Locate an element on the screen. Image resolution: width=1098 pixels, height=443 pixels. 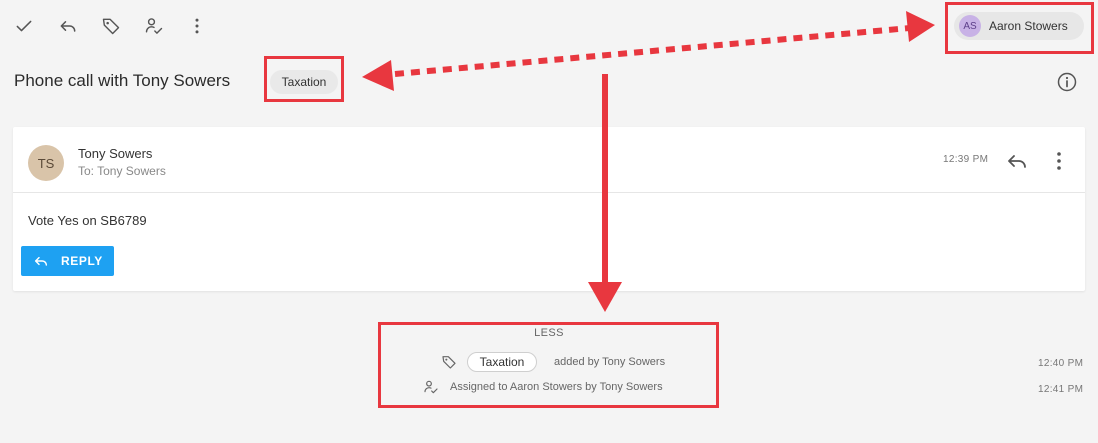
reply-button: REPLY is located at coordinates (67, 261).